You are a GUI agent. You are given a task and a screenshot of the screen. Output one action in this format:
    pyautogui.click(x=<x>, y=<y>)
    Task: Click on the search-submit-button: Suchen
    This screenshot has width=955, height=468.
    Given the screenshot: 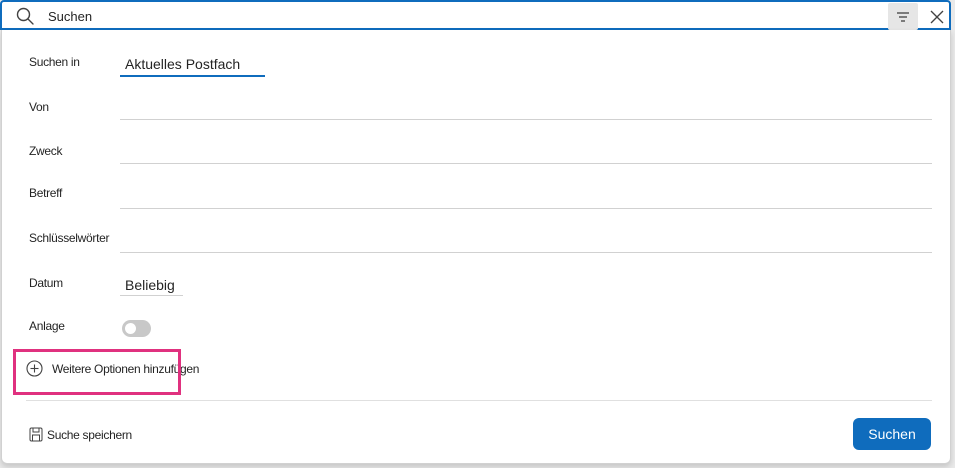 What is the action you would take?
    pyautogui.click(x=892, y=434)
    